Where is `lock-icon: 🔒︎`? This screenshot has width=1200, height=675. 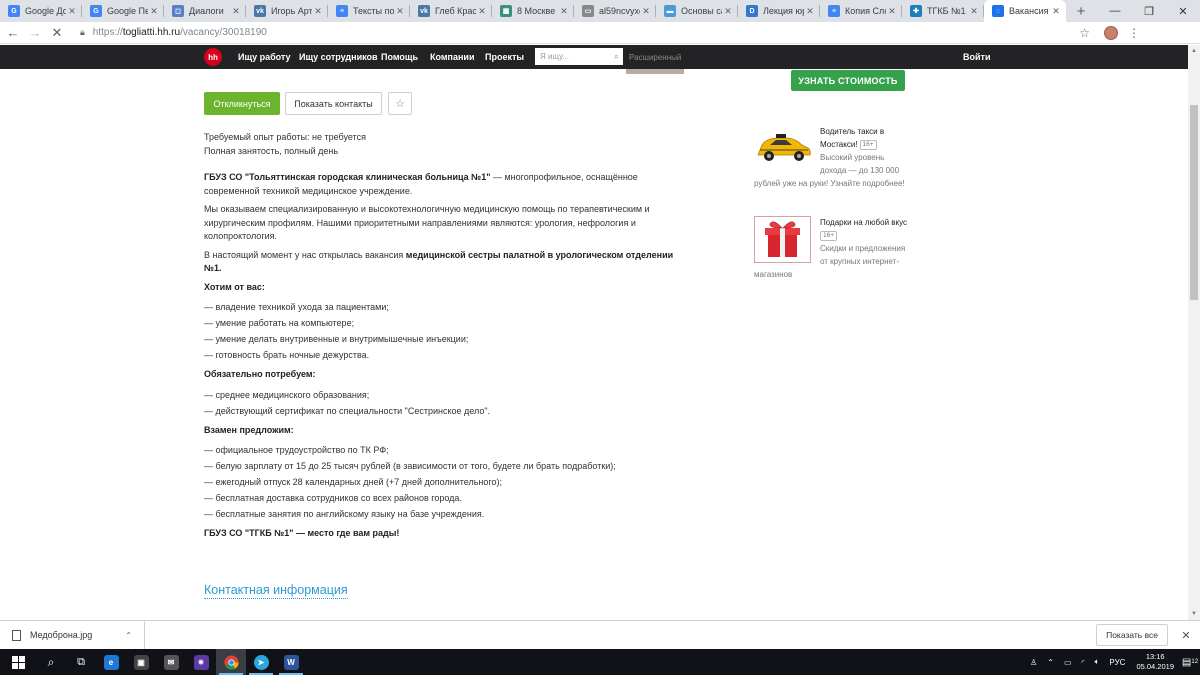 lock-icon: 🔒︎ is located at coordinates (82, 32).